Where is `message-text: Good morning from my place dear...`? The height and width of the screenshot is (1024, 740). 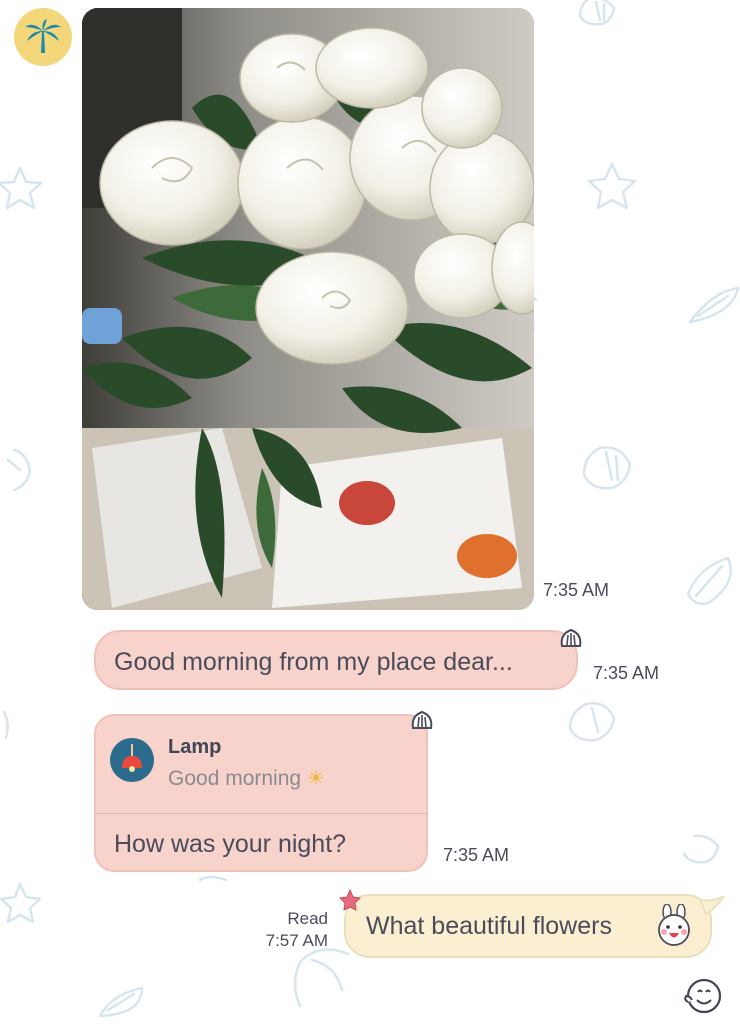 message-text: Good morning from my place dear... is located at coordinates (313, 662).